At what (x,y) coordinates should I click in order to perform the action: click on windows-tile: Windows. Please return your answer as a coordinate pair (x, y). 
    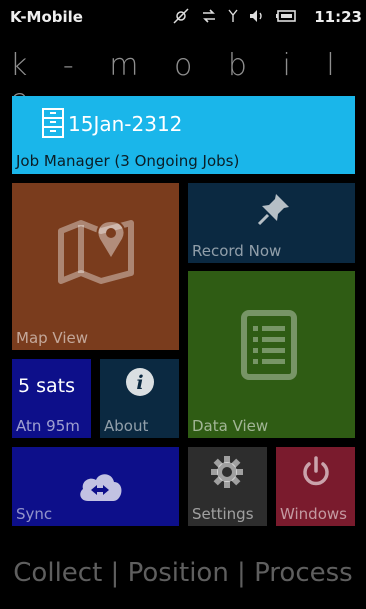
    Looking at the image, I should click on (315, 486).